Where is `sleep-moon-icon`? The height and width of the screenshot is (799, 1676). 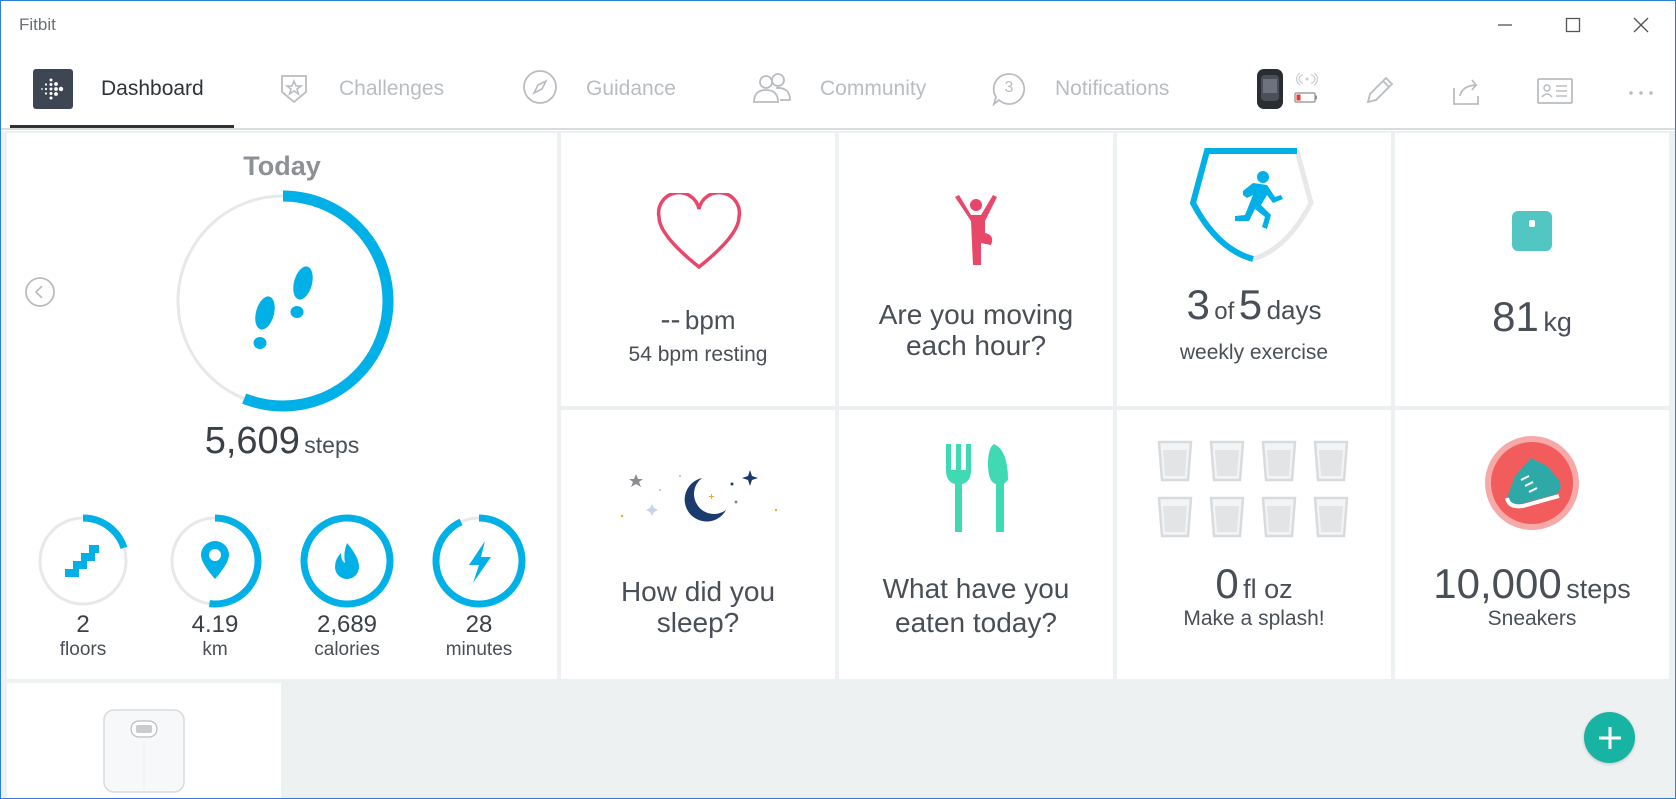
sleep-moon-icon is located at coordinates (699, 496).